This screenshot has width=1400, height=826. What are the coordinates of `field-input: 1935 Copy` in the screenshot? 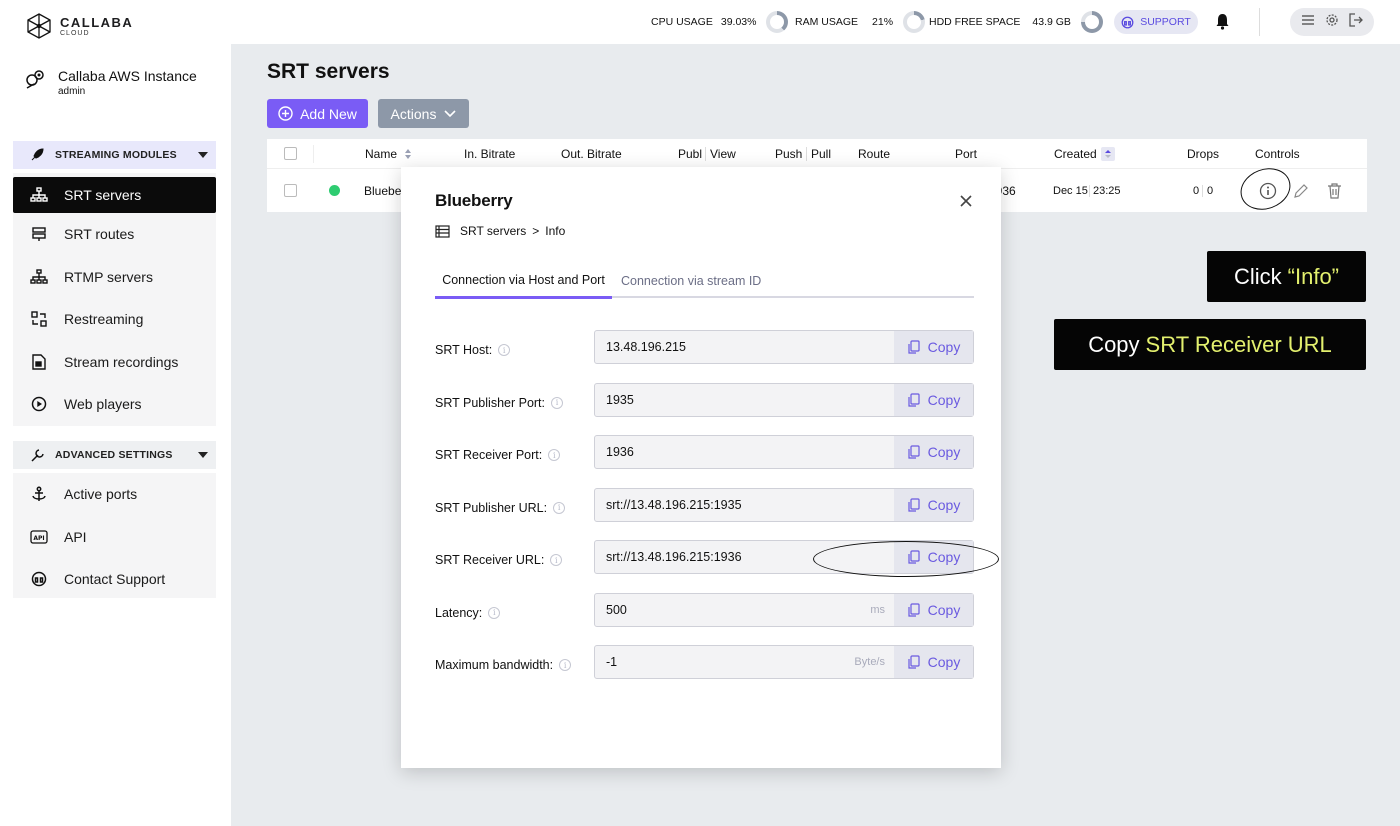 It's located at (784, 399).